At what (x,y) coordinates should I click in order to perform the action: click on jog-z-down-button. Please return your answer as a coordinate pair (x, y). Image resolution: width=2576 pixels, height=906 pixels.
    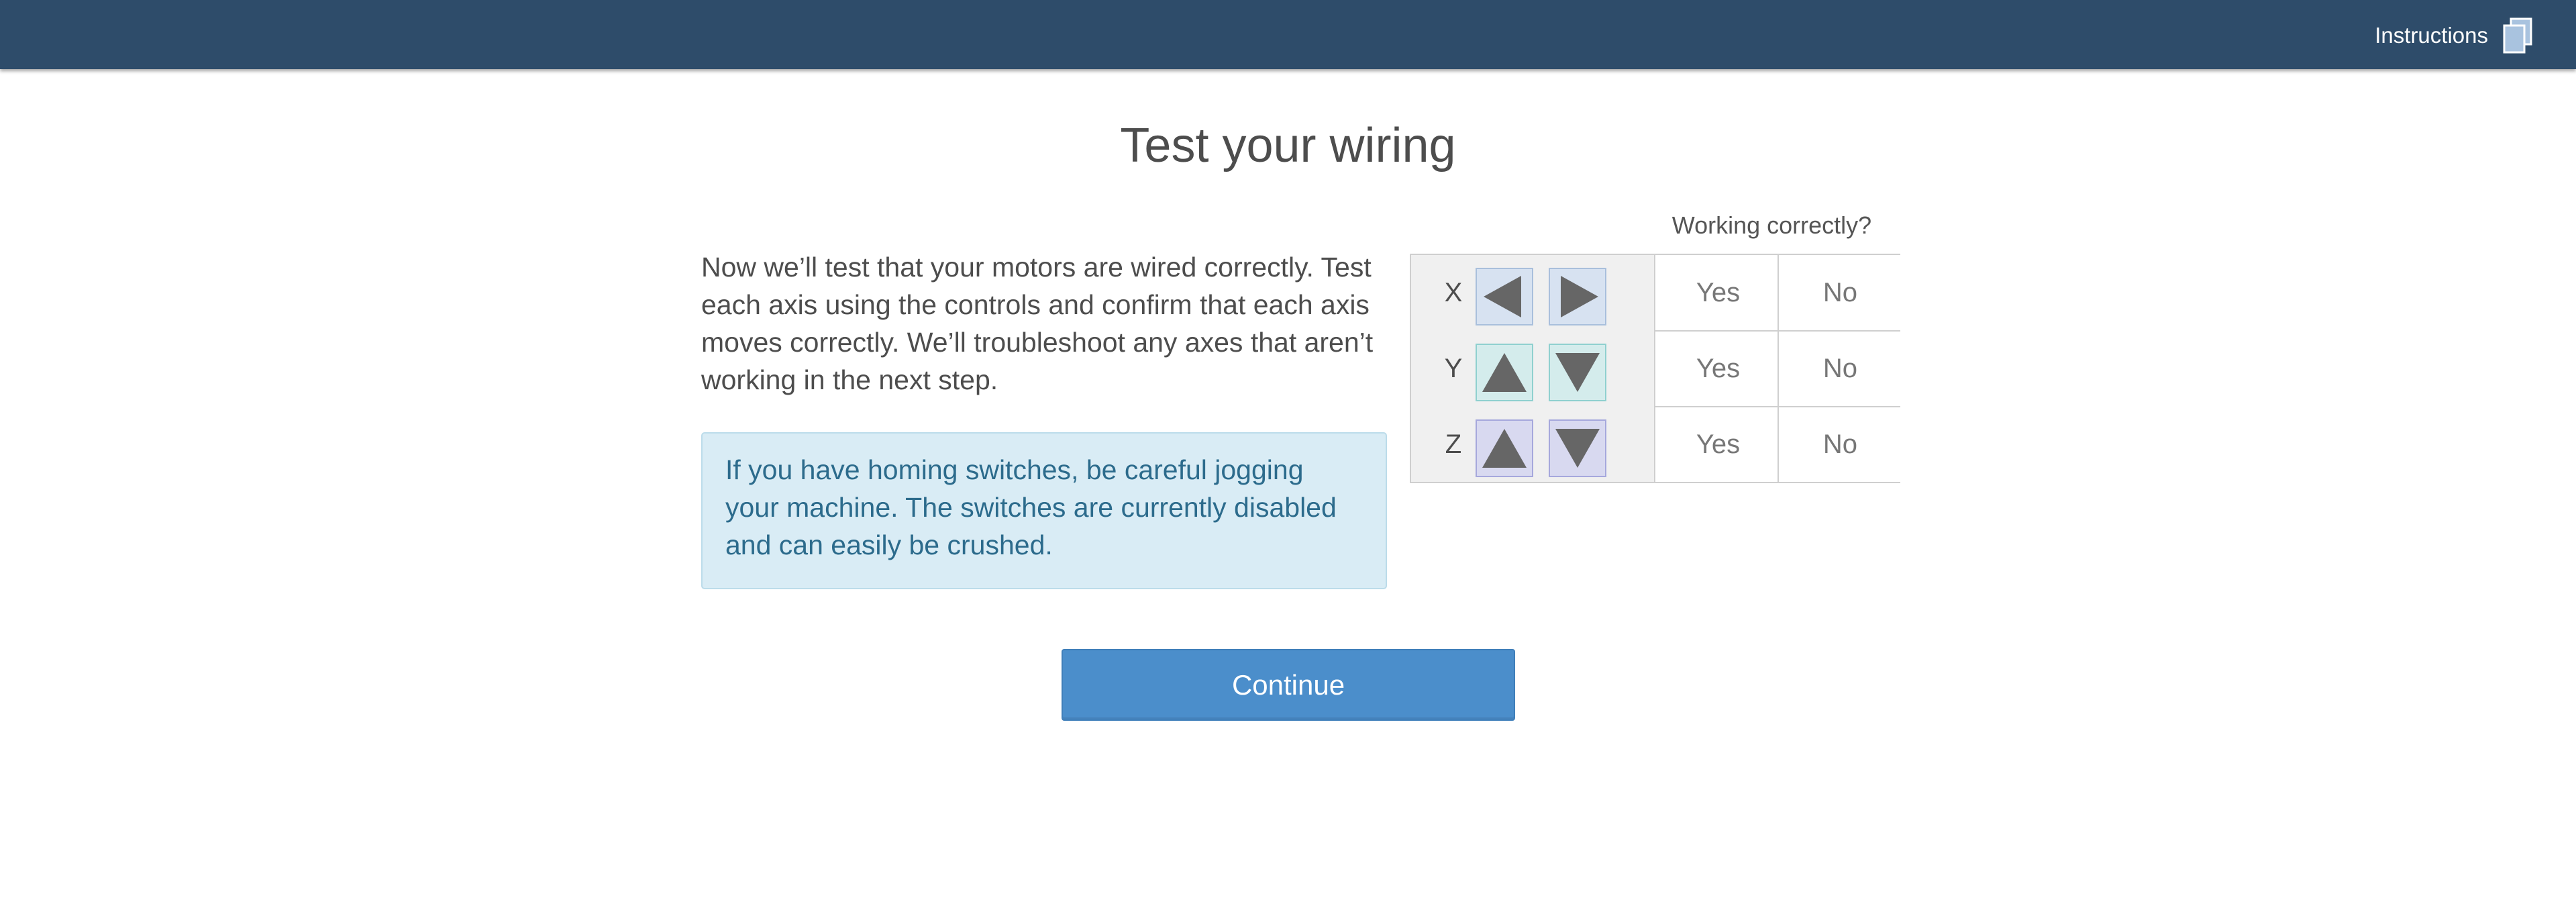
    Looking at the image, I should click on (1577, 448).